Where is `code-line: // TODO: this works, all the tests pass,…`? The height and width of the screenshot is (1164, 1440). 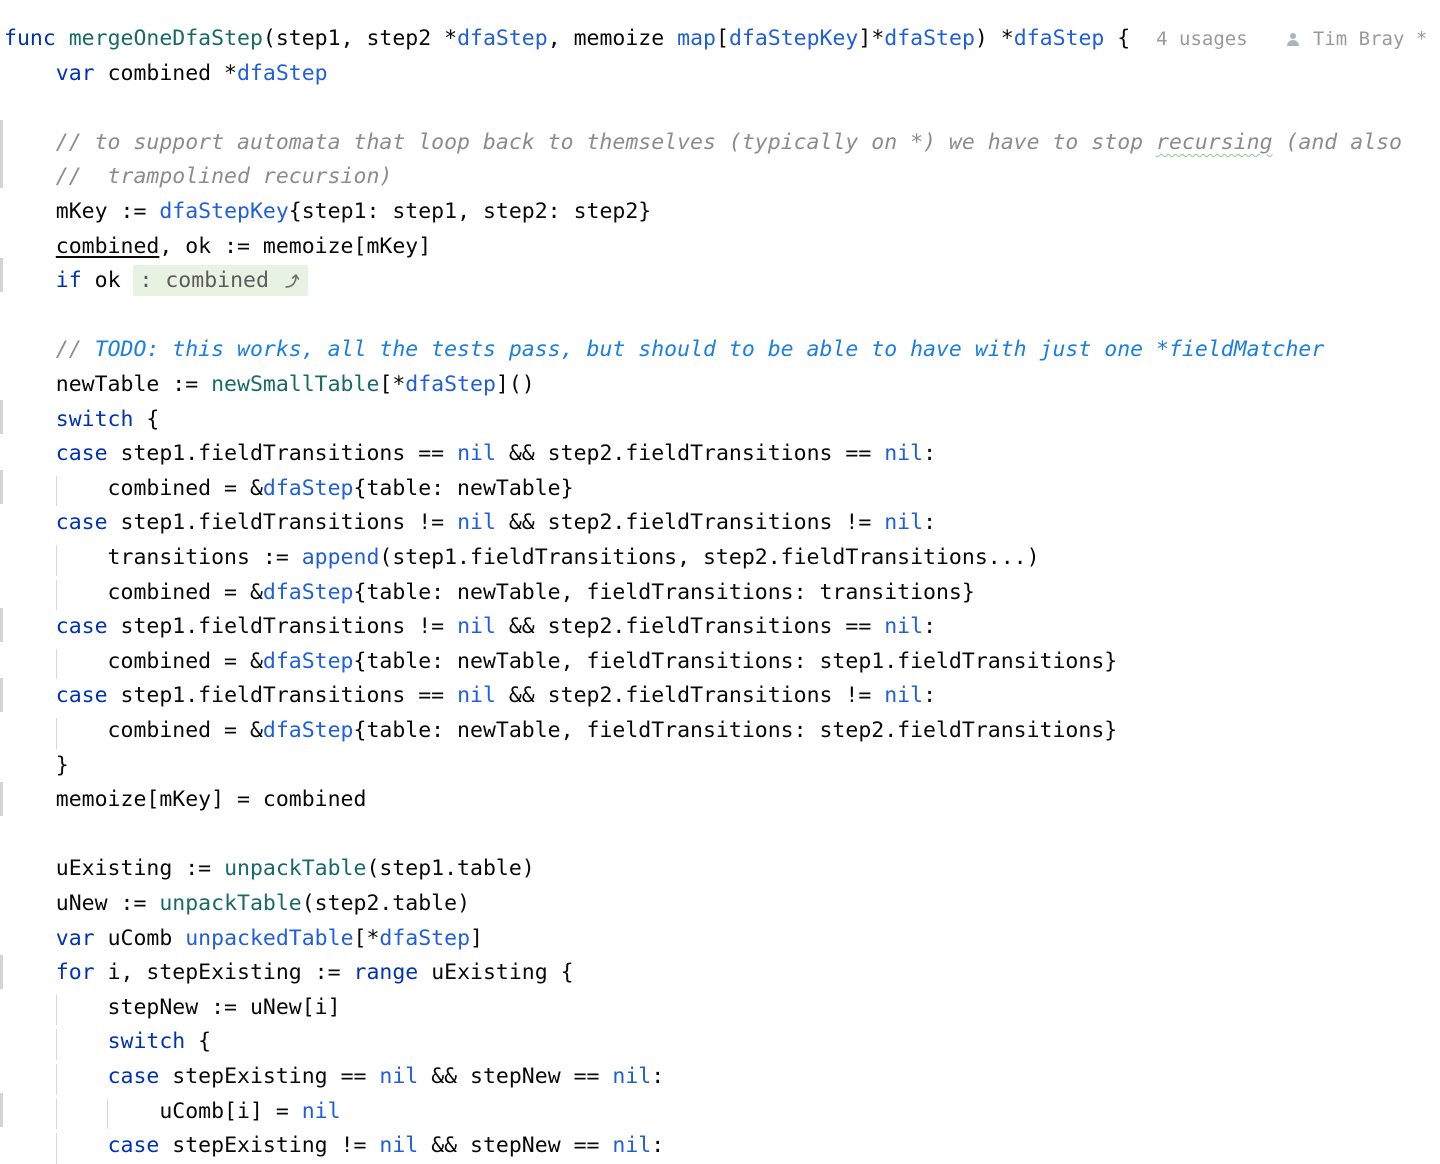
code-line: // TODO: this works, all the tests pass,… is located at coordinates (664, 350).